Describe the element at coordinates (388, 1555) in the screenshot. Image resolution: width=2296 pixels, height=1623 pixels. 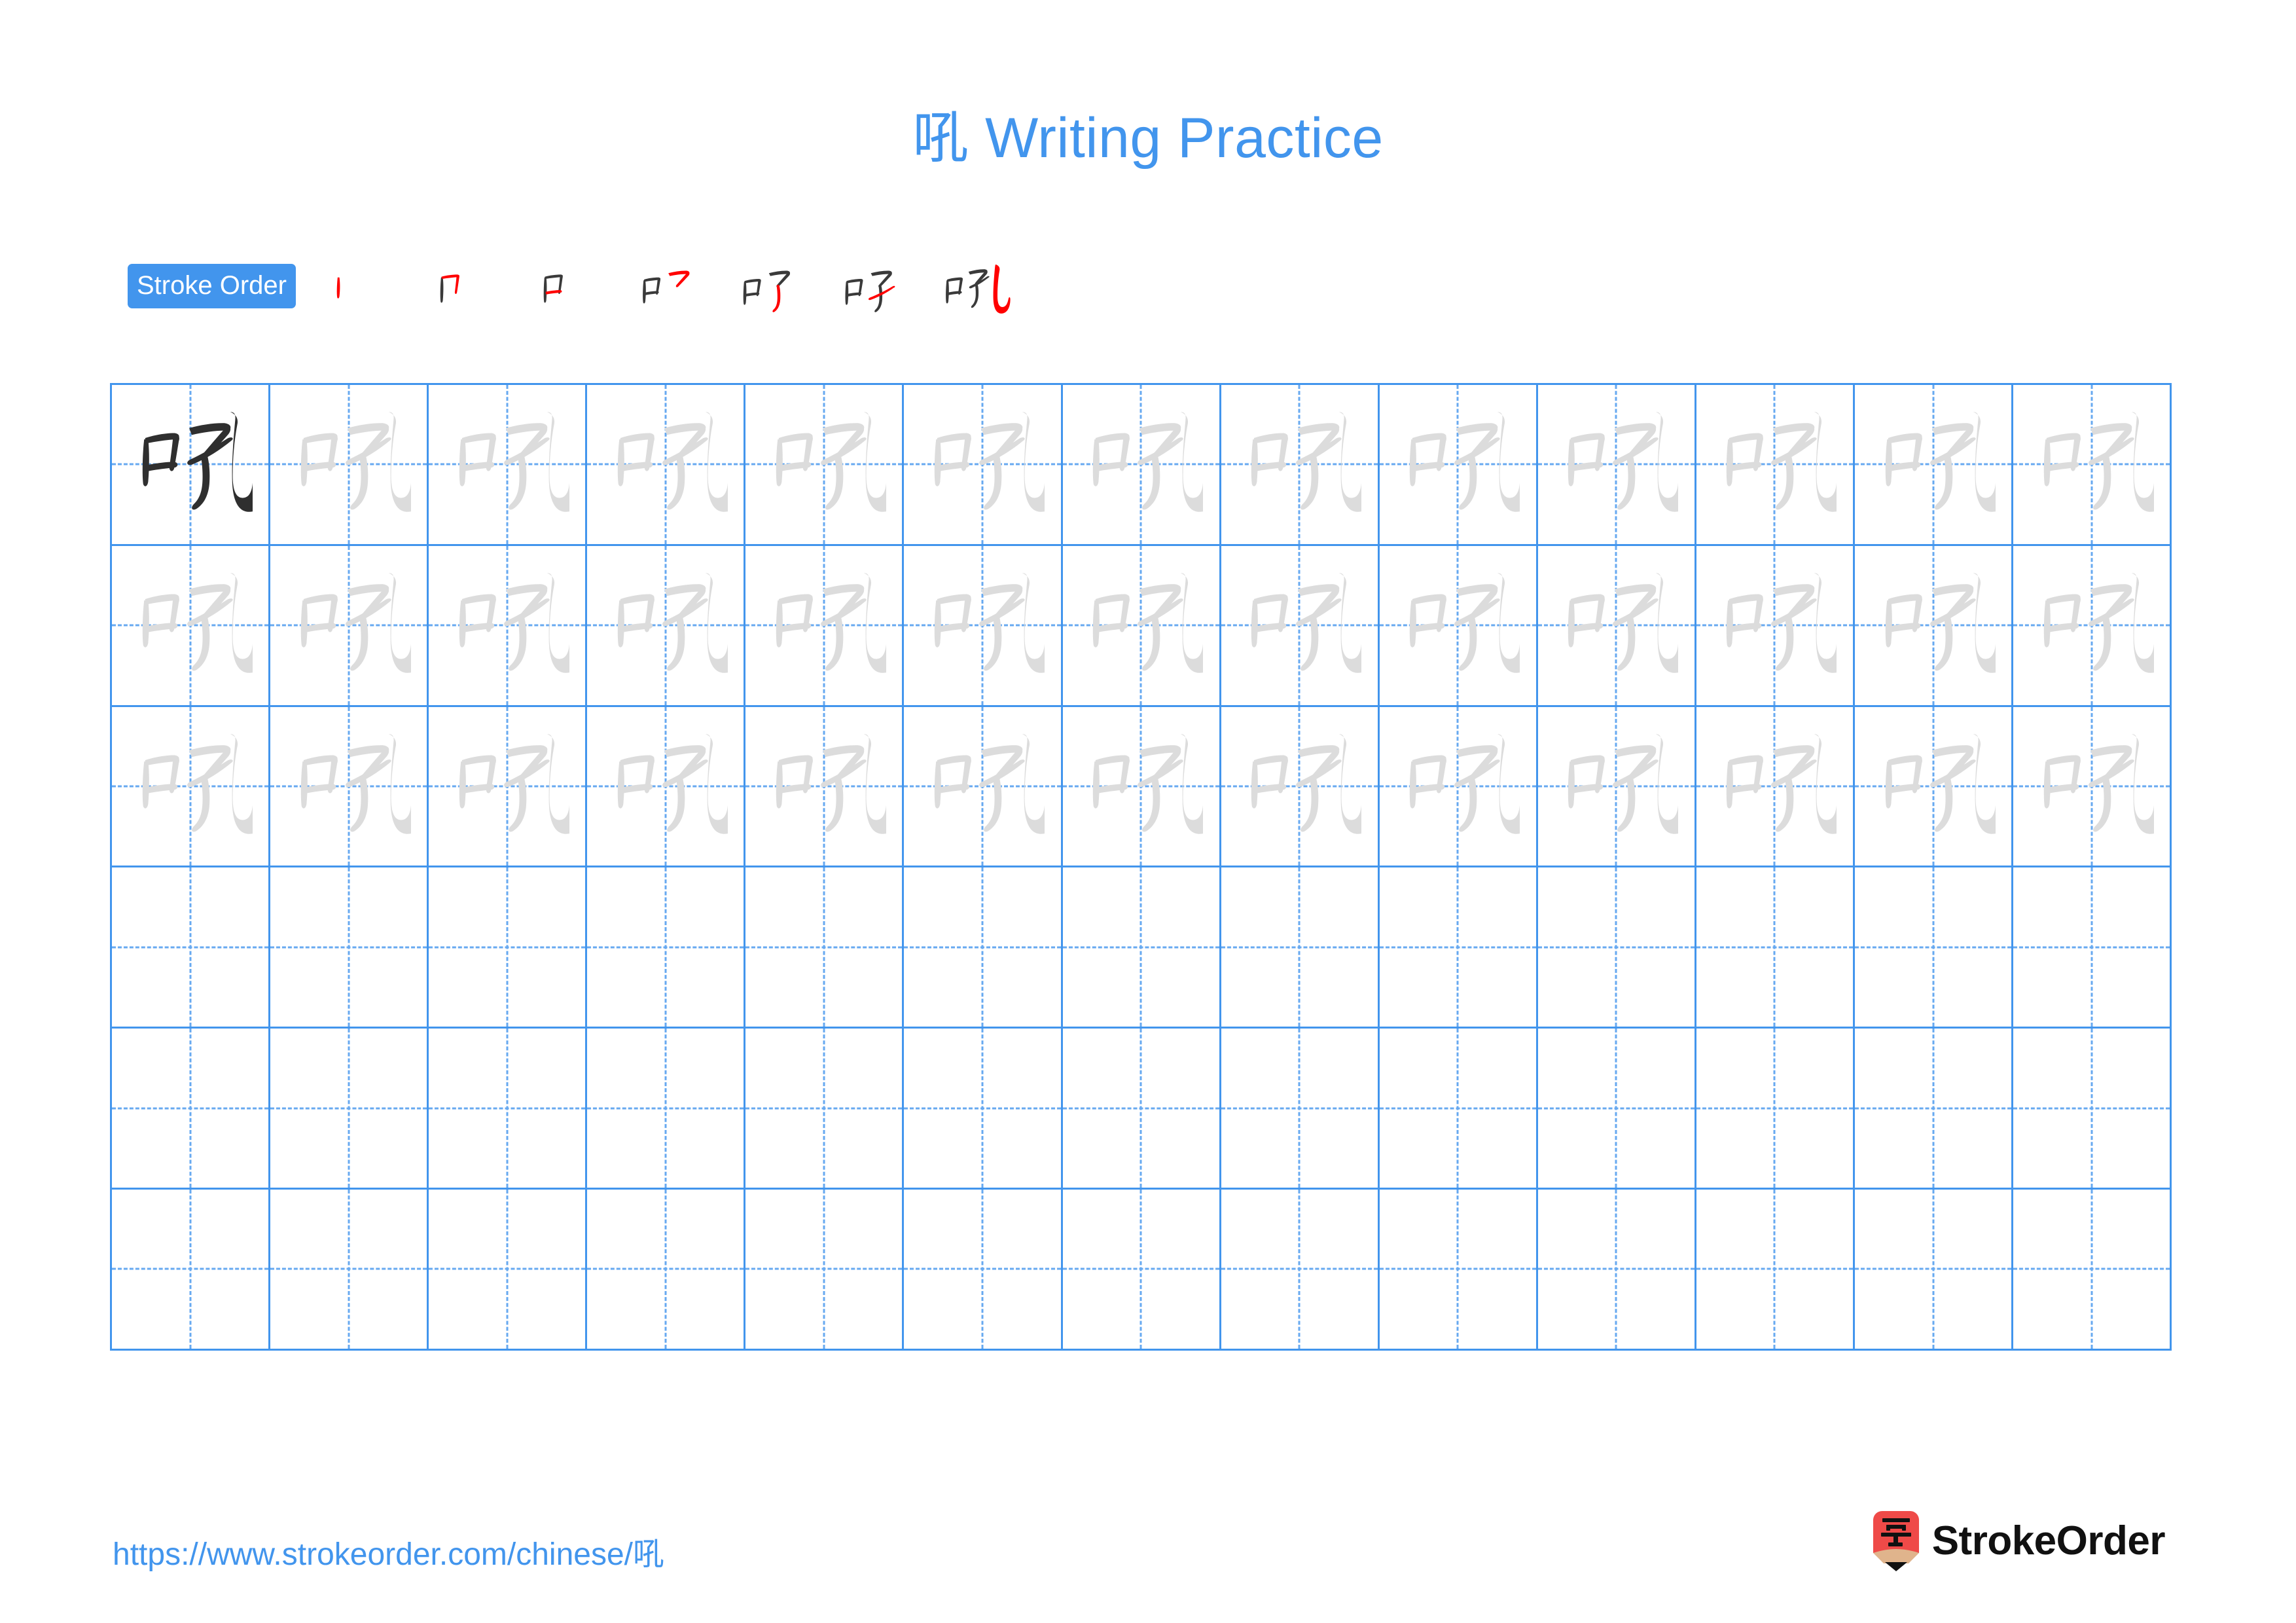
I see `source-url-link: https://www.strokeorder.com/chinese/吼` at that location.